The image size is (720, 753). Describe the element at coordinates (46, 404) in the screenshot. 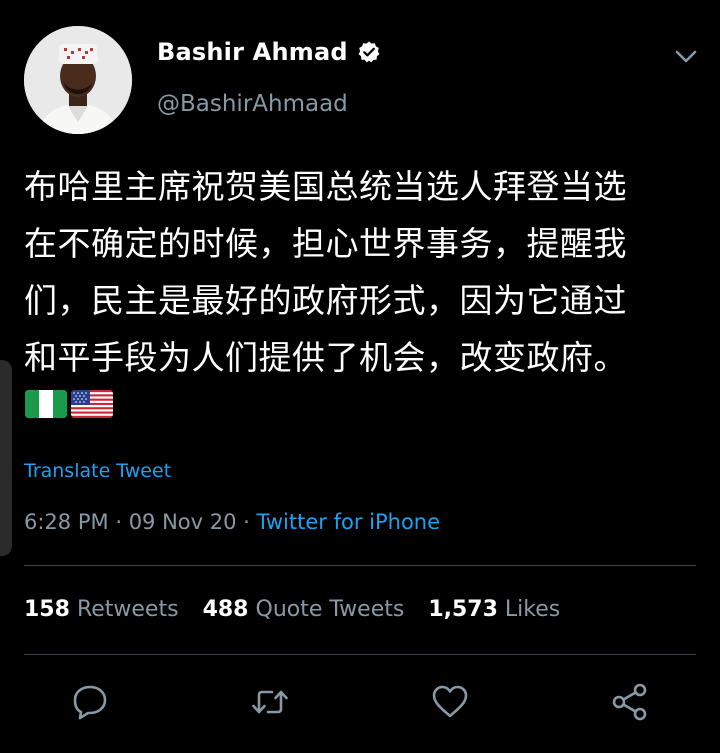

I see `nigeria-flag-icon` at that location.